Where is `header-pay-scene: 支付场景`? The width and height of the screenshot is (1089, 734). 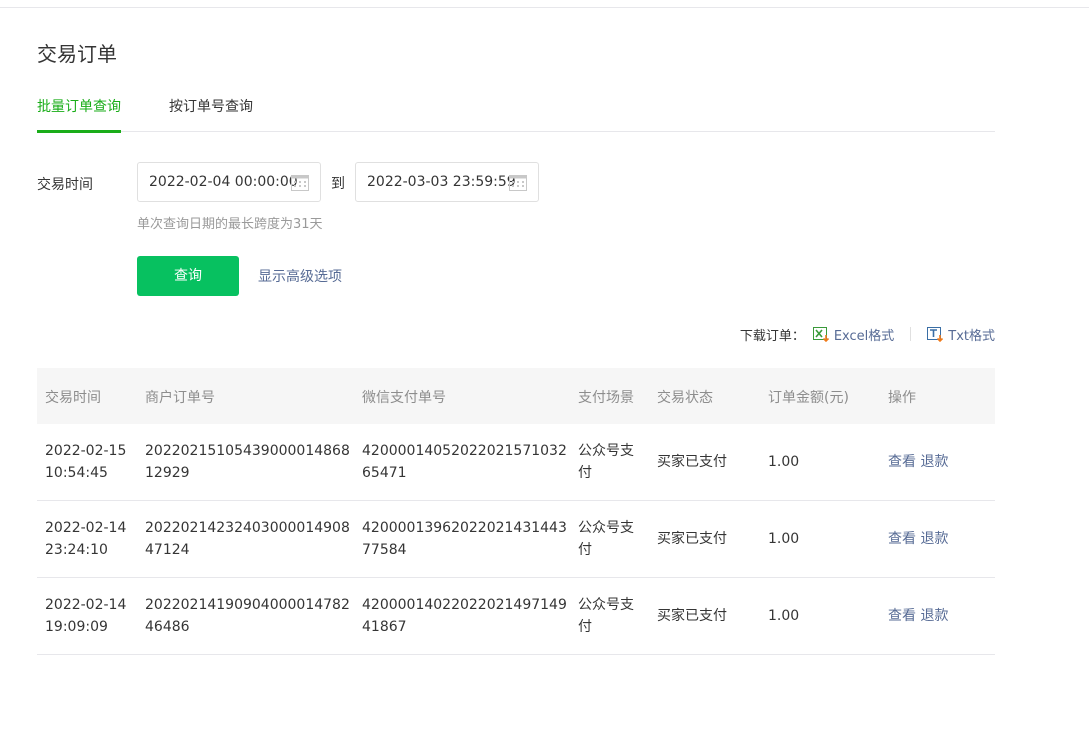
header-pay-scene: 支付场景 is located at coordinates (606, 398).